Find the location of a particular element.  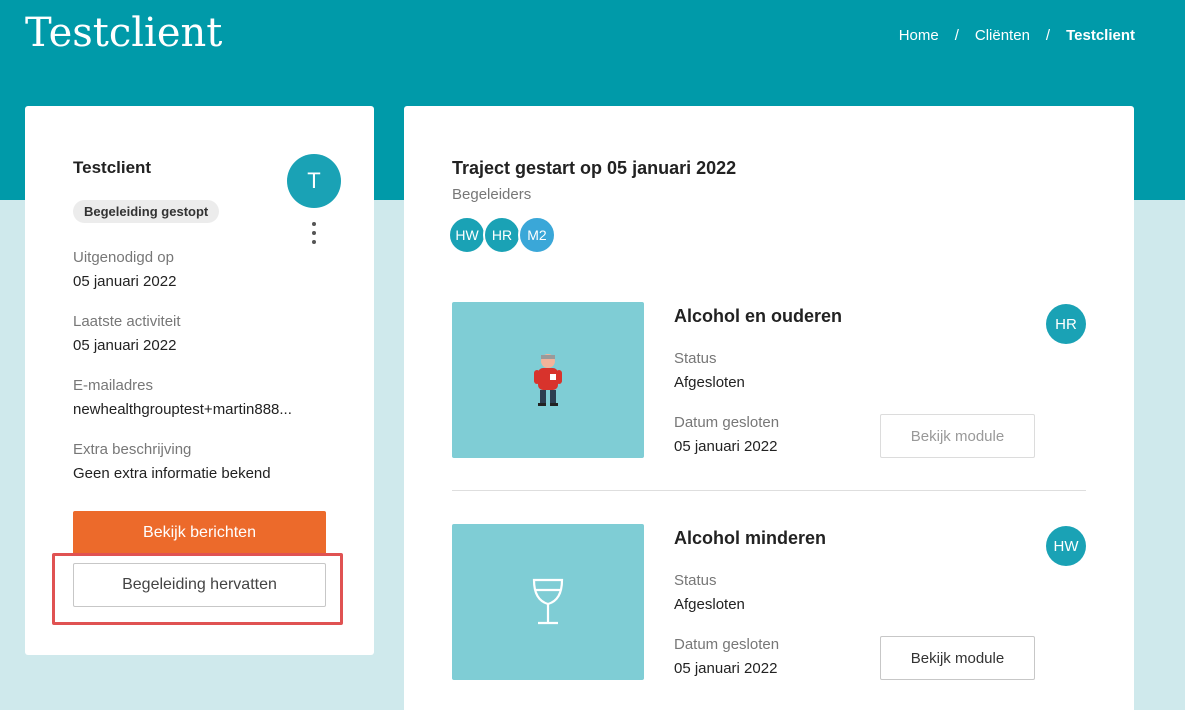

resume-guidance-button: Begeleiding hervatten is located at coordinates (199, 585).